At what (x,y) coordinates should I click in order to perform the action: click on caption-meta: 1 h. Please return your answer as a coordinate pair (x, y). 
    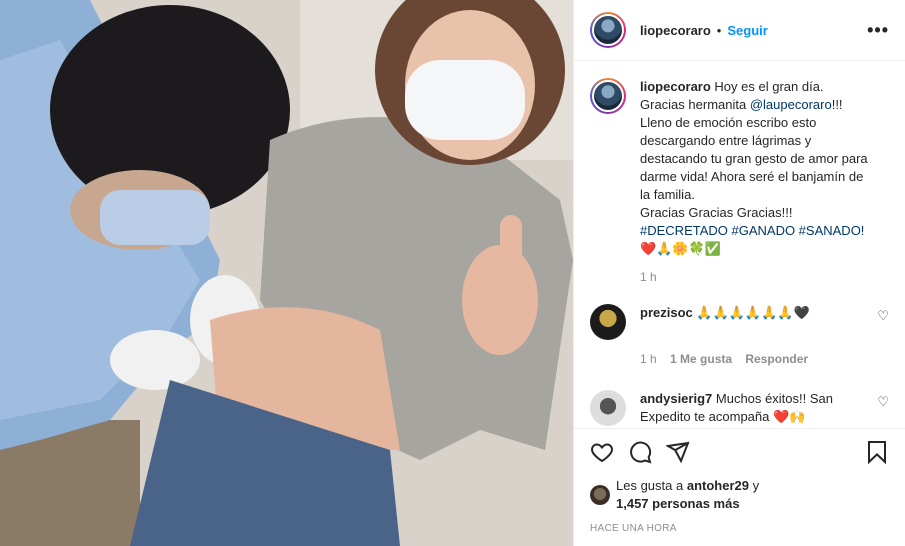
    Looking at the image, I should click on (764, 277).